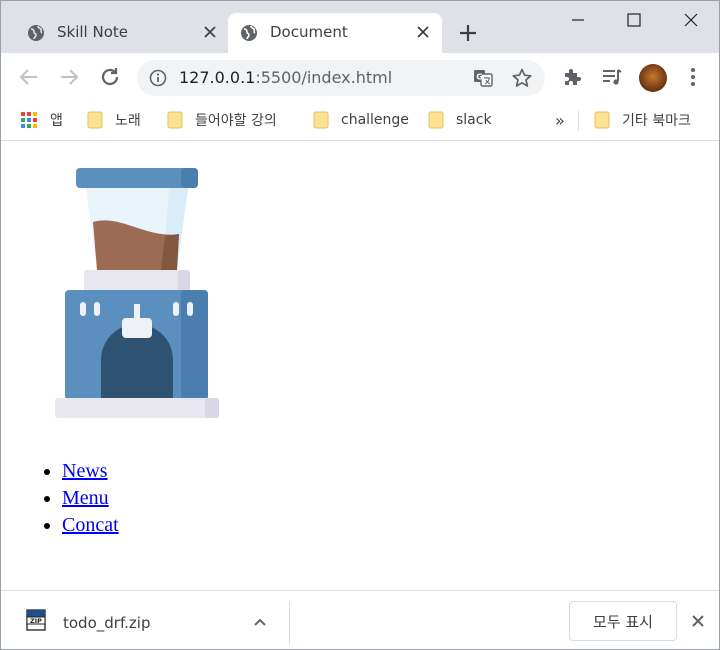 The image size is (720, 650). I want to click on minimize-icon, so click(578, 20).